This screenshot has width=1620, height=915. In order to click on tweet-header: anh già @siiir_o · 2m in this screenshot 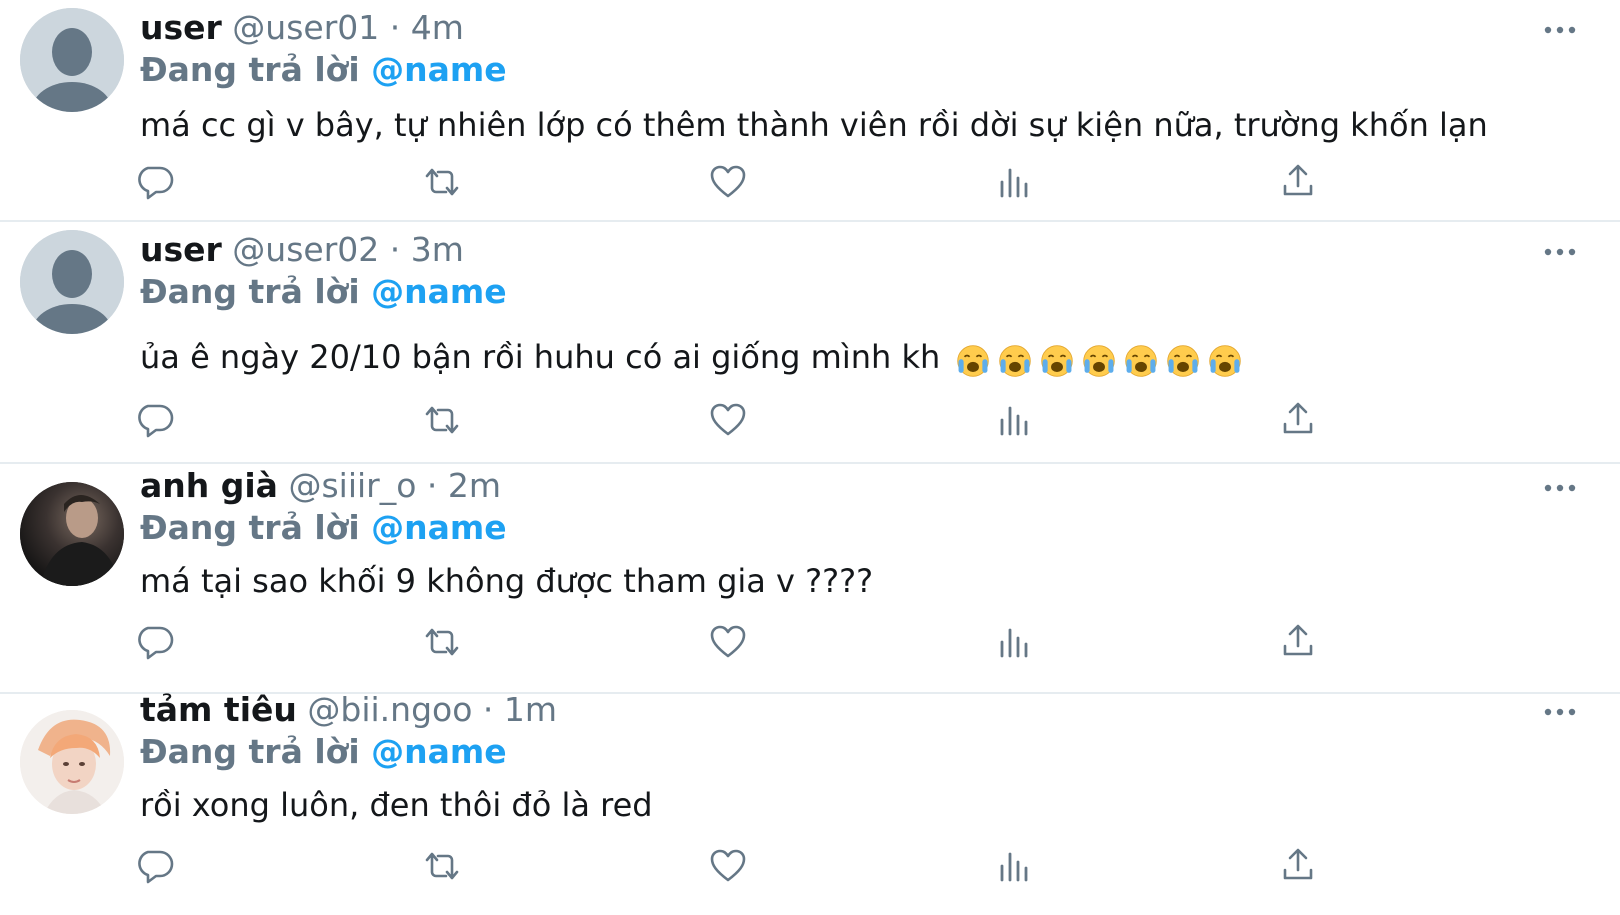, I will do `click(320, 486)`.